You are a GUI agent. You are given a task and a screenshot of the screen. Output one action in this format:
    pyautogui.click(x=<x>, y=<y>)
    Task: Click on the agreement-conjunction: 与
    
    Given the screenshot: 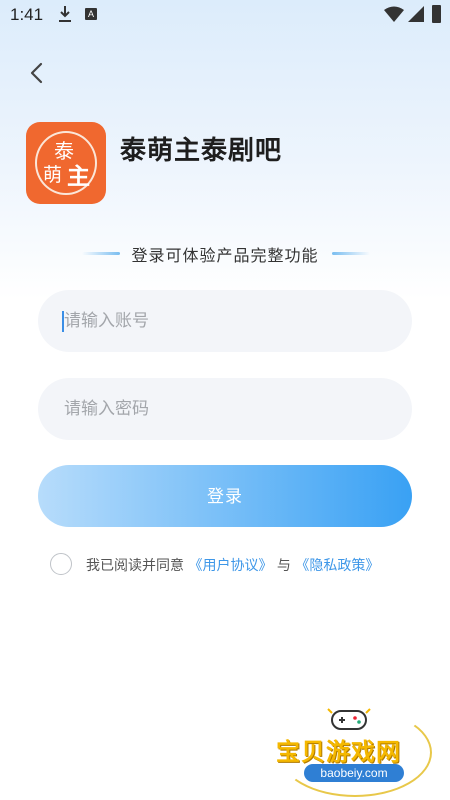 What is the action you would take?
    pyautogui.click(x=283, y=566)
    